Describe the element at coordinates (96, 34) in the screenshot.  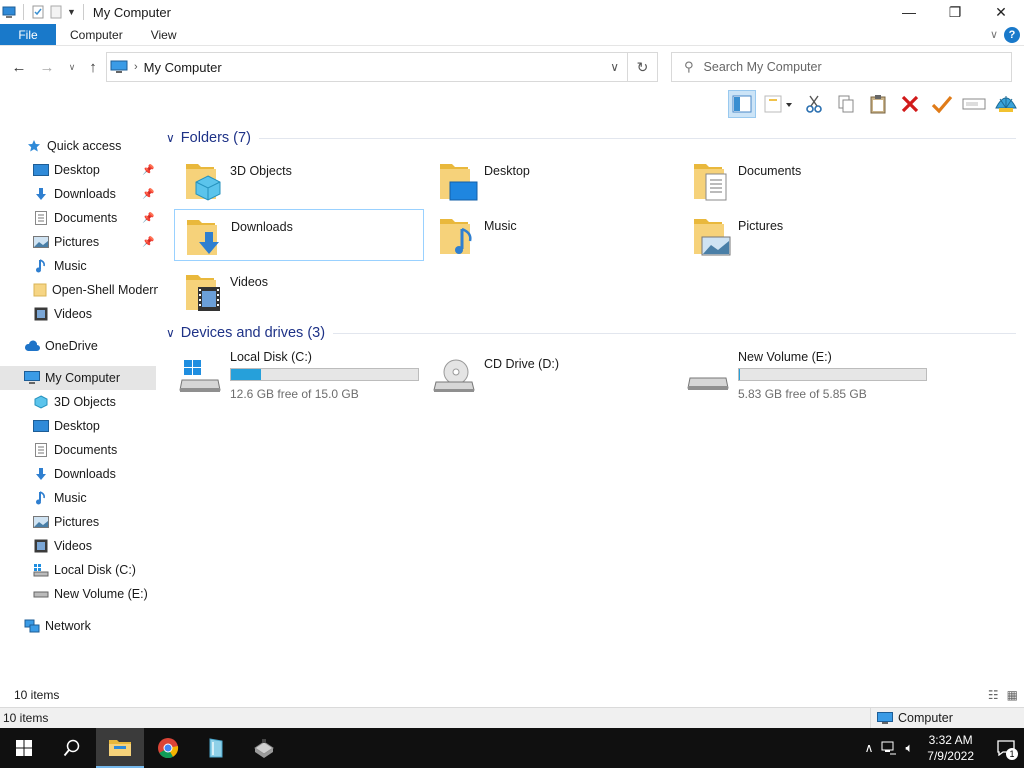
I see `tab-computer: Computer` at that location.